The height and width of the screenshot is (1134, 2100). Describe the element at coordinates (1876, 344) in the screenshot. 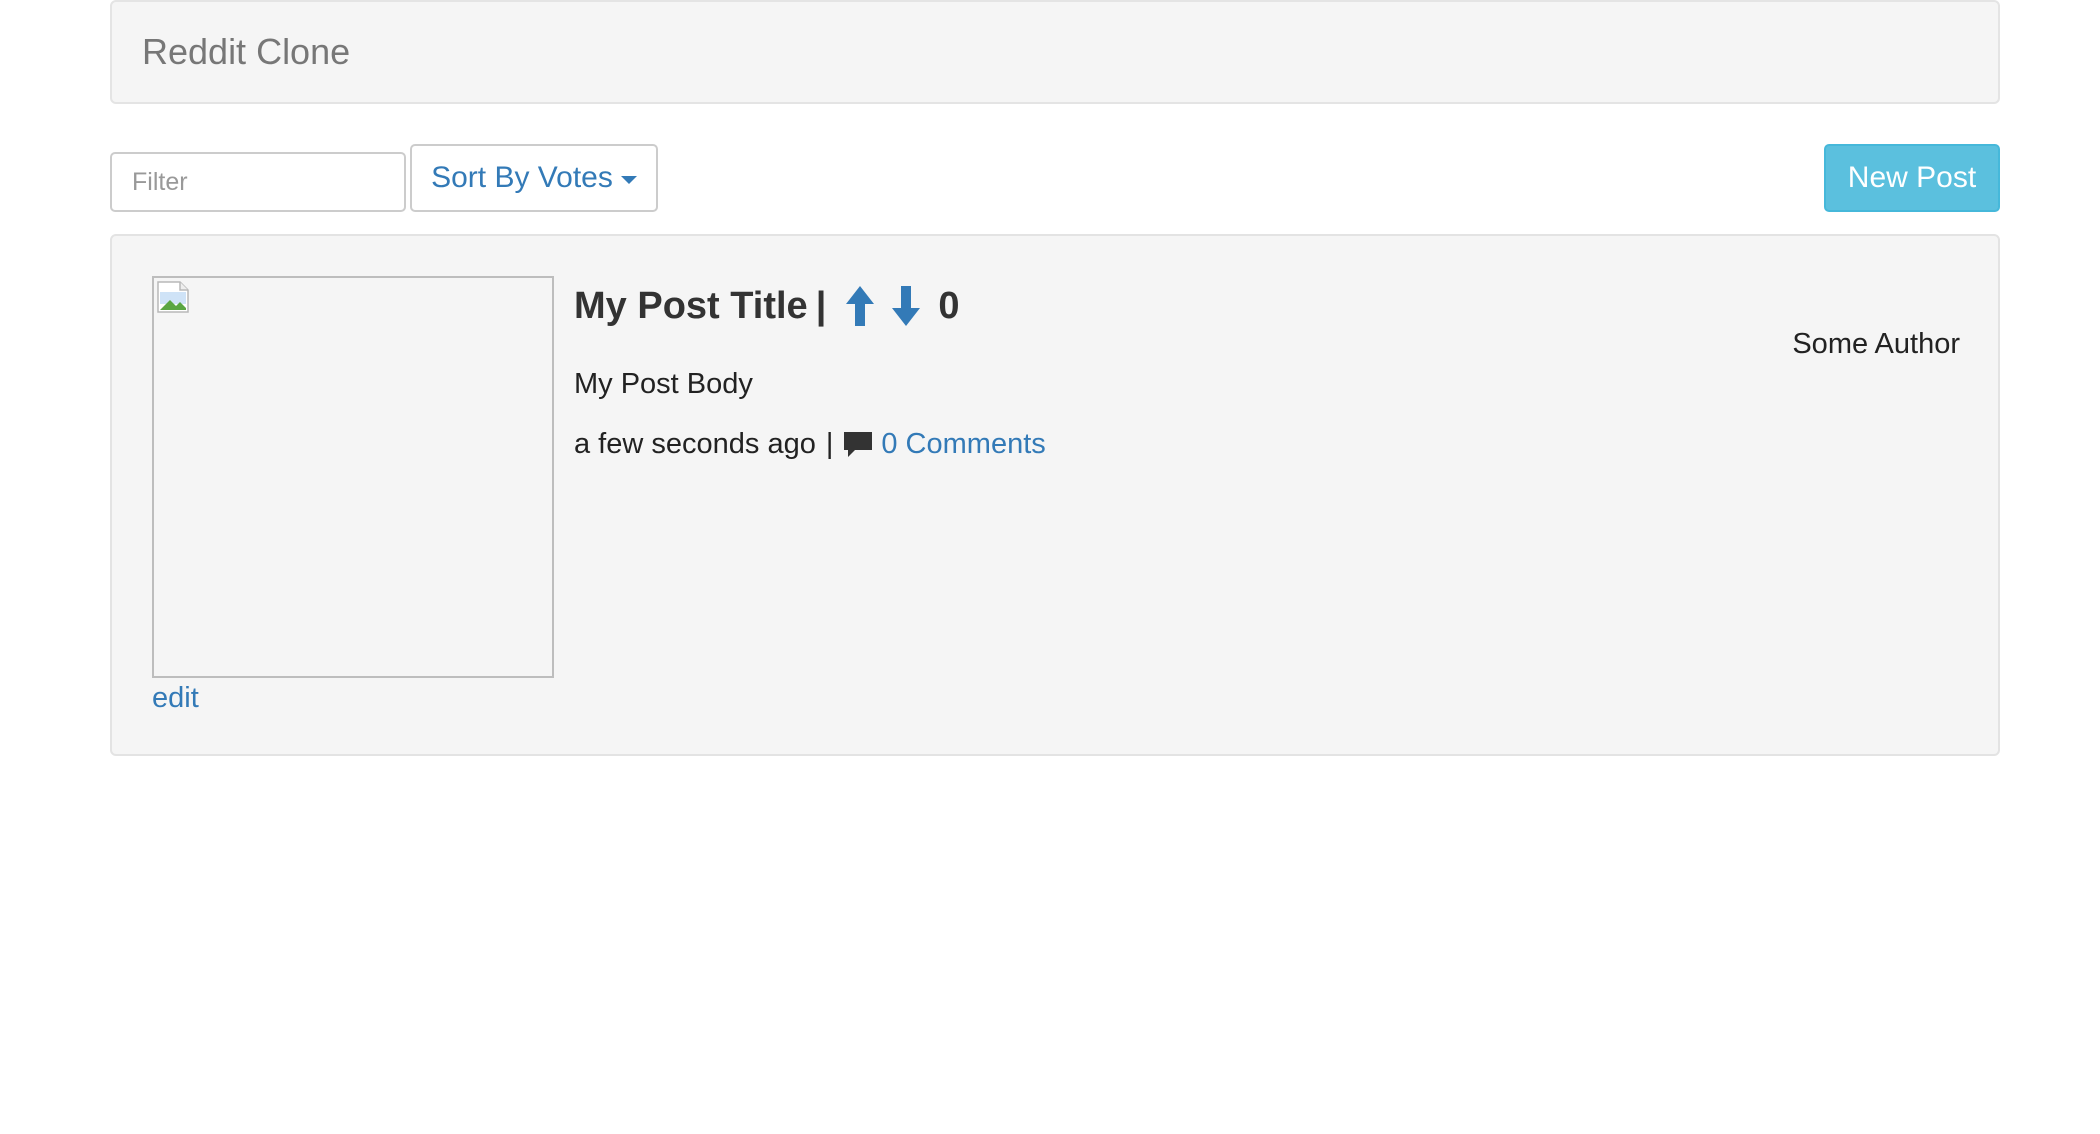

I see `post-author: Some Author` at that location.